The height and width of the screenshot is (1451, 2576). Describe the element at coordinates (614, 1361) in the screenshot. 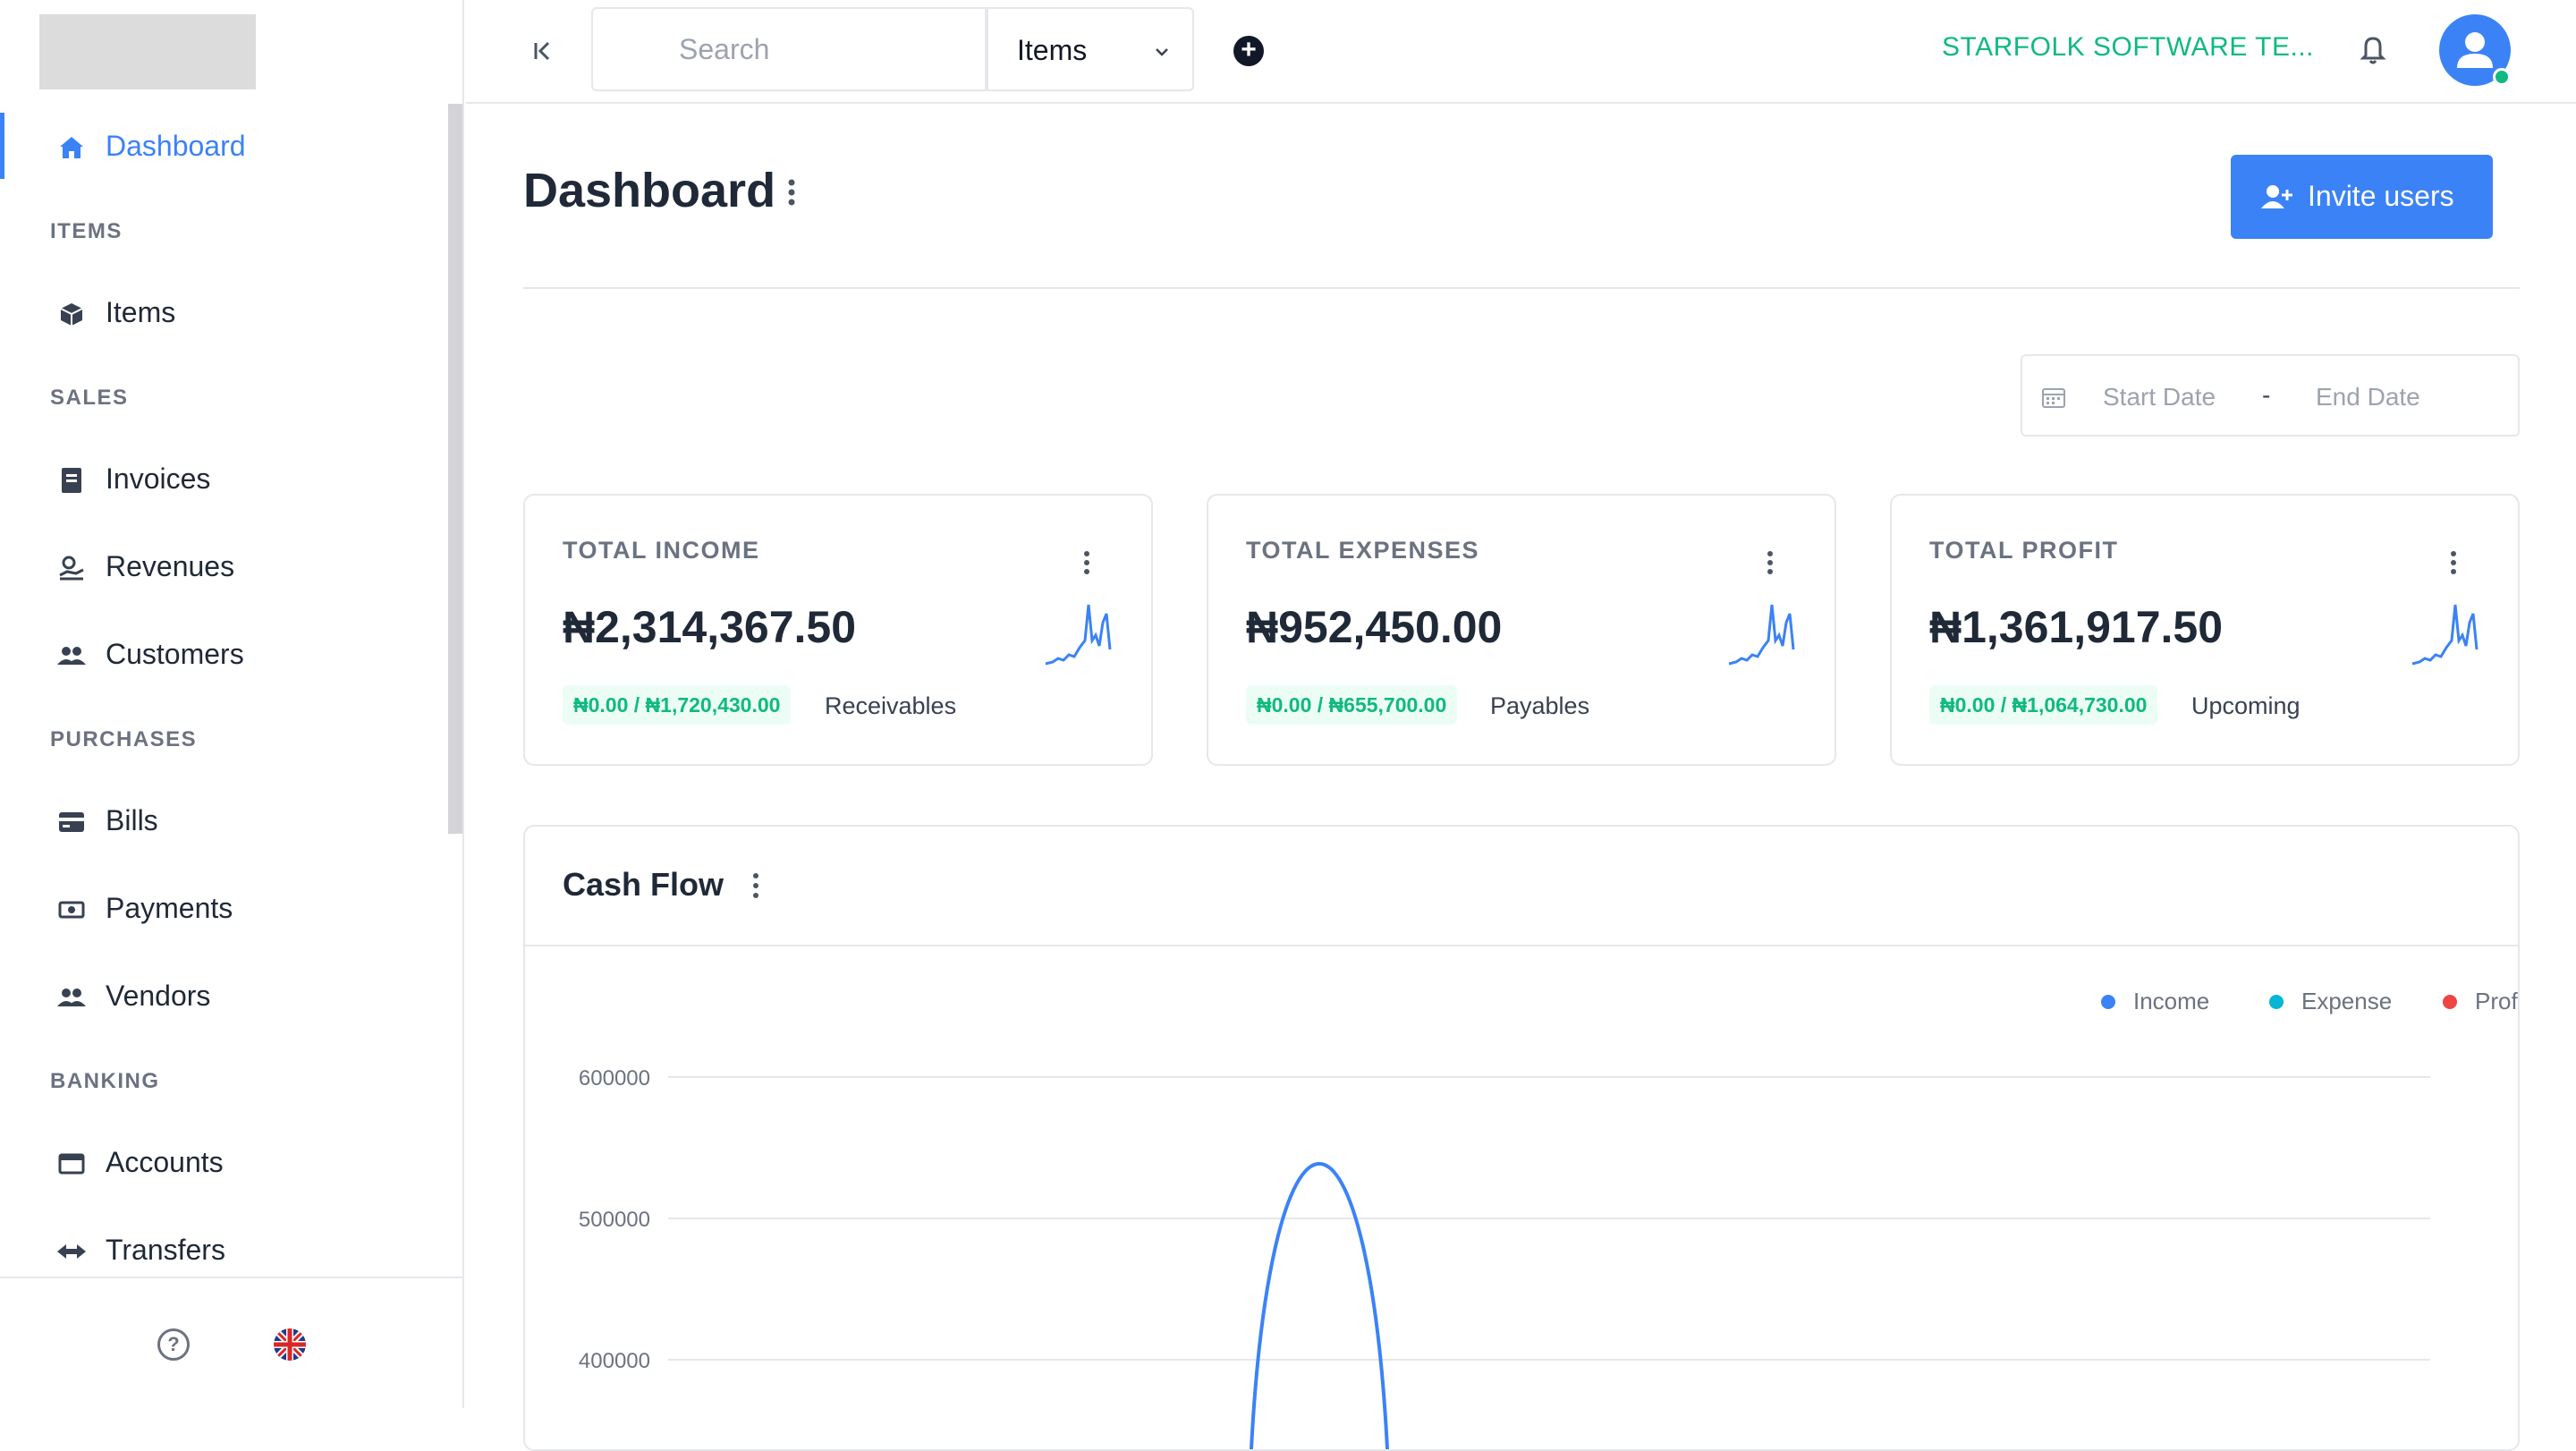

I see `y-tick-label: 400000` at that location.